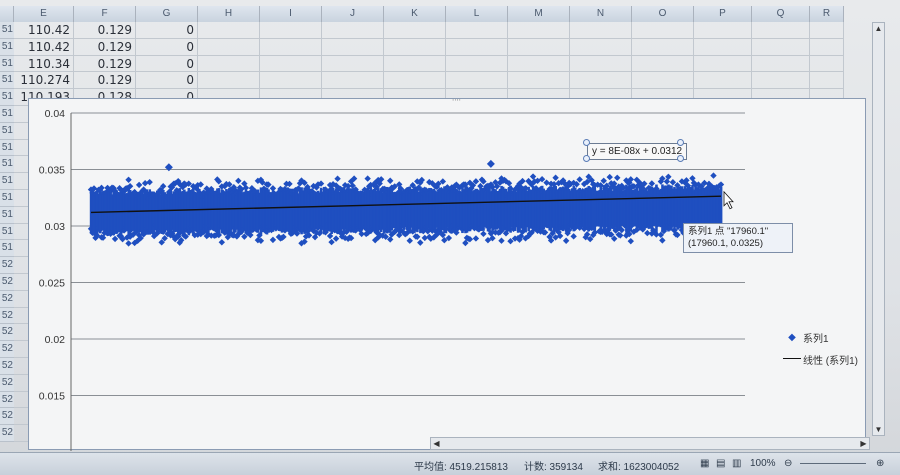 The image size is (900, 475). What do you see at coordinates (663, 14) in the screenshot?
I see `column-header-o: O` at bounding box center [663, 14].